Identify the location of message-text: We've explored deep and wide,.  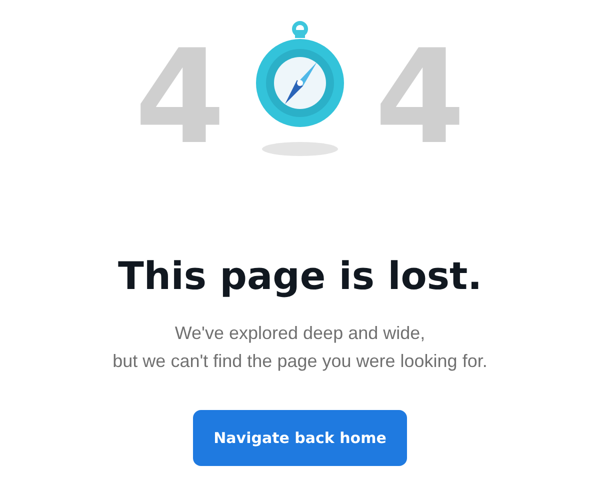
(300, 333).